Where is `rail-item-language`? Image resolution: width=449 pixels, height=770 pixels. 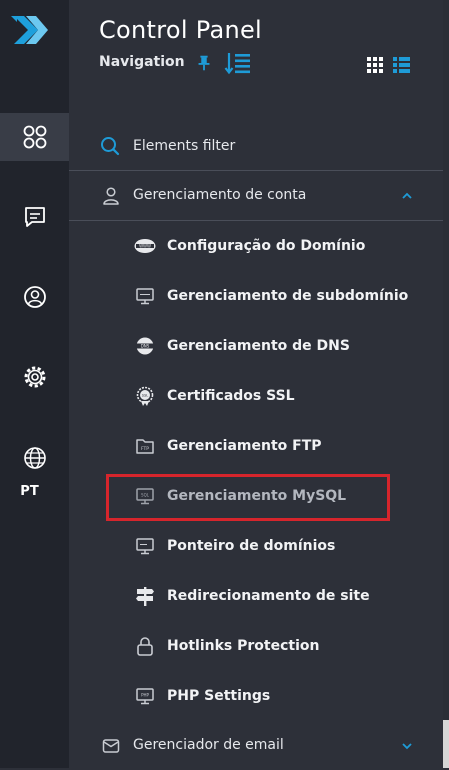
rail-item-language is located at coordinates (34, 458).